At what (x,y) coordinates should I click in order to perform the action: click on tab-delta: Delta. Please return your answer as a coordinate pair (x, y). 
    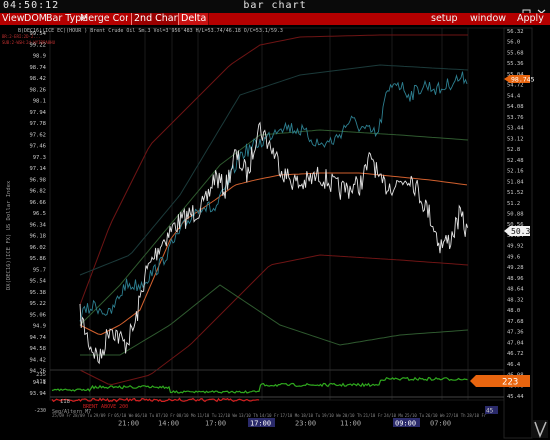
    Looking at the image, I should click on (194, 19).